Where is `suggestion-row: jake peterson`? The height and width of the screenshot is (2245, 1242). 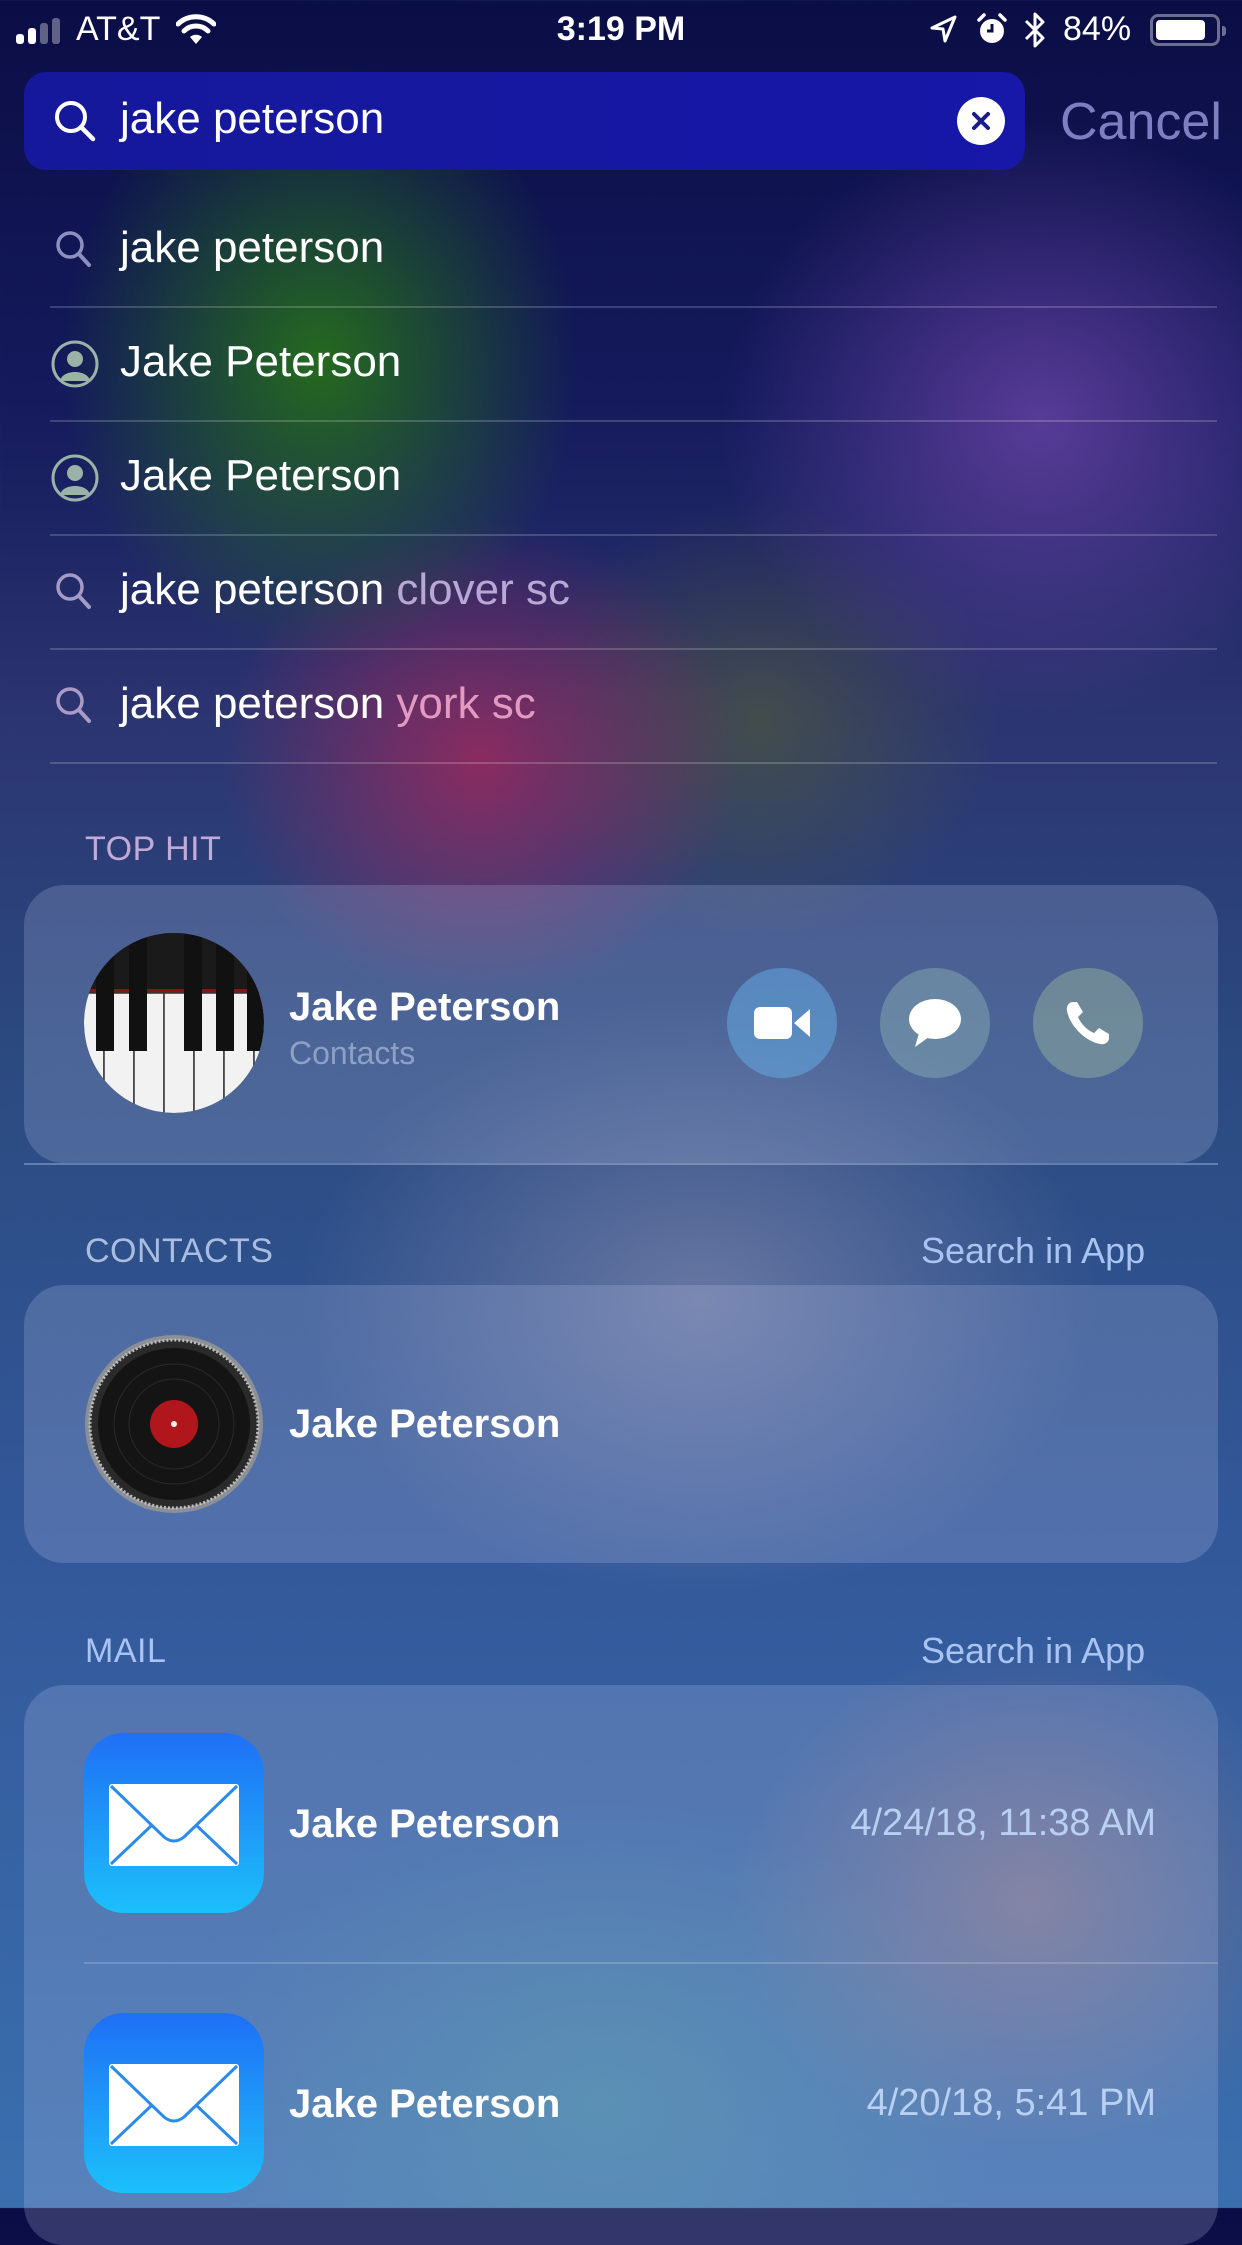
suggestion-row: jake peterson is located at coordinates (621, 250).